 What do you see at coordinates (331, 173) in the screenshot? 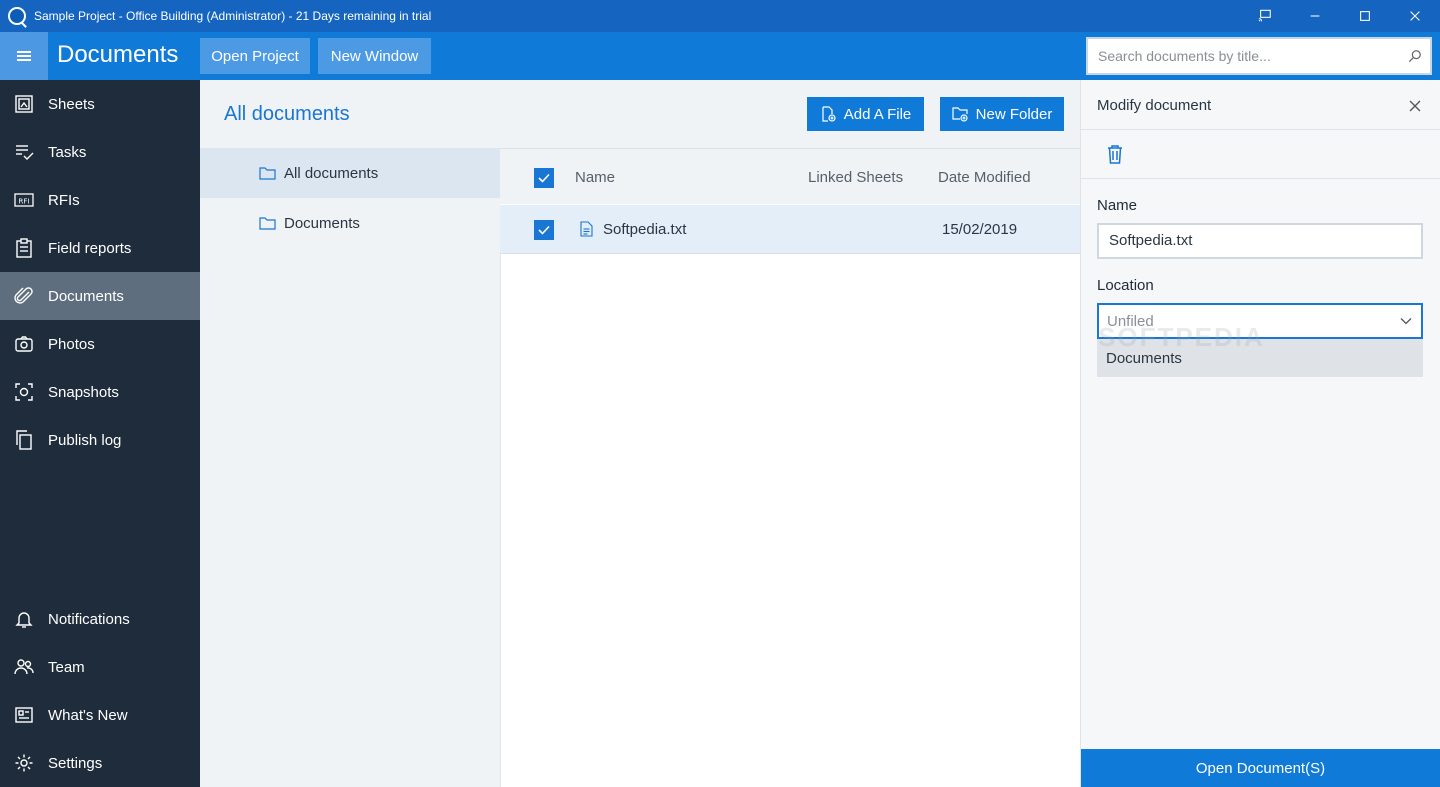
I see `folder-label: All documents` at bounding box center [331, 173].